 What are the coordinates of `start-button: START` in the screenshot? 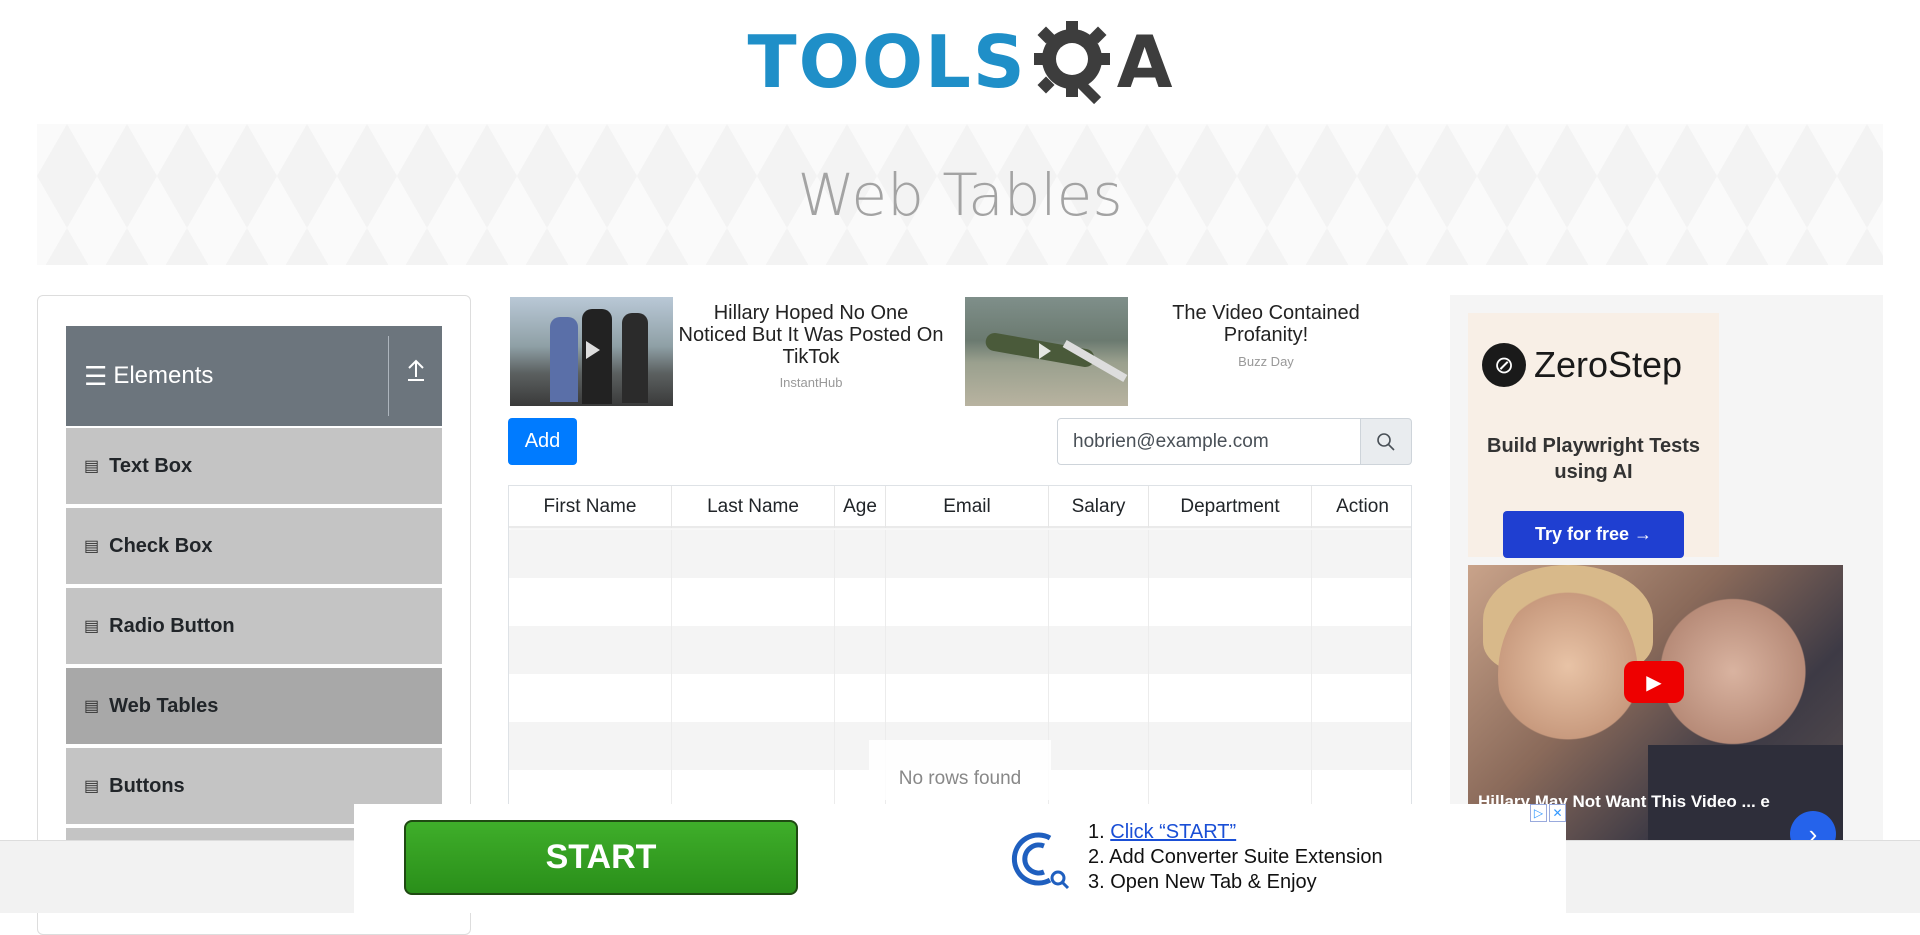 It's located at (601, 857).